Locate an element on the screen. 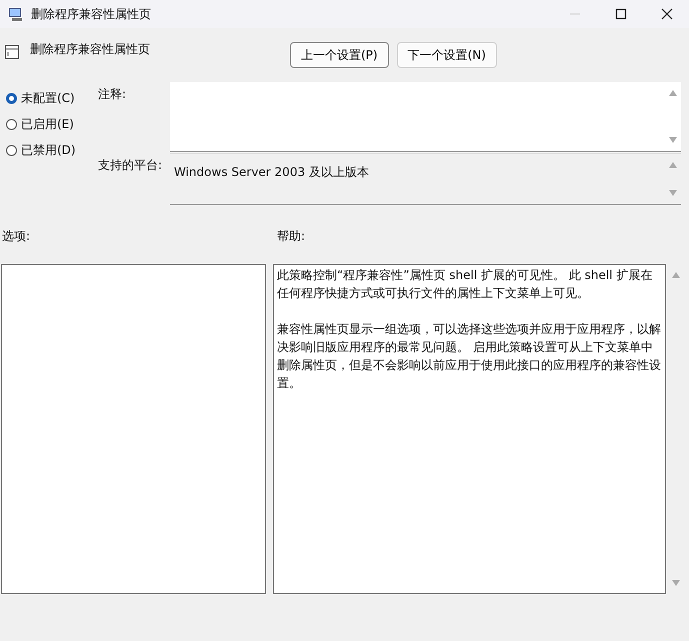  help-paragraph: 兼容性属性页显示一组选项，可以选择这些选项并应用于应用程序，以解决影响旧版应用程序的最常见问题。 启用此策略设置可从上下文菜单中删除属性页，但是不会影响以前应用于使用此接口的应用程序的兼容性设置。 is located at coordinates (469, 356).